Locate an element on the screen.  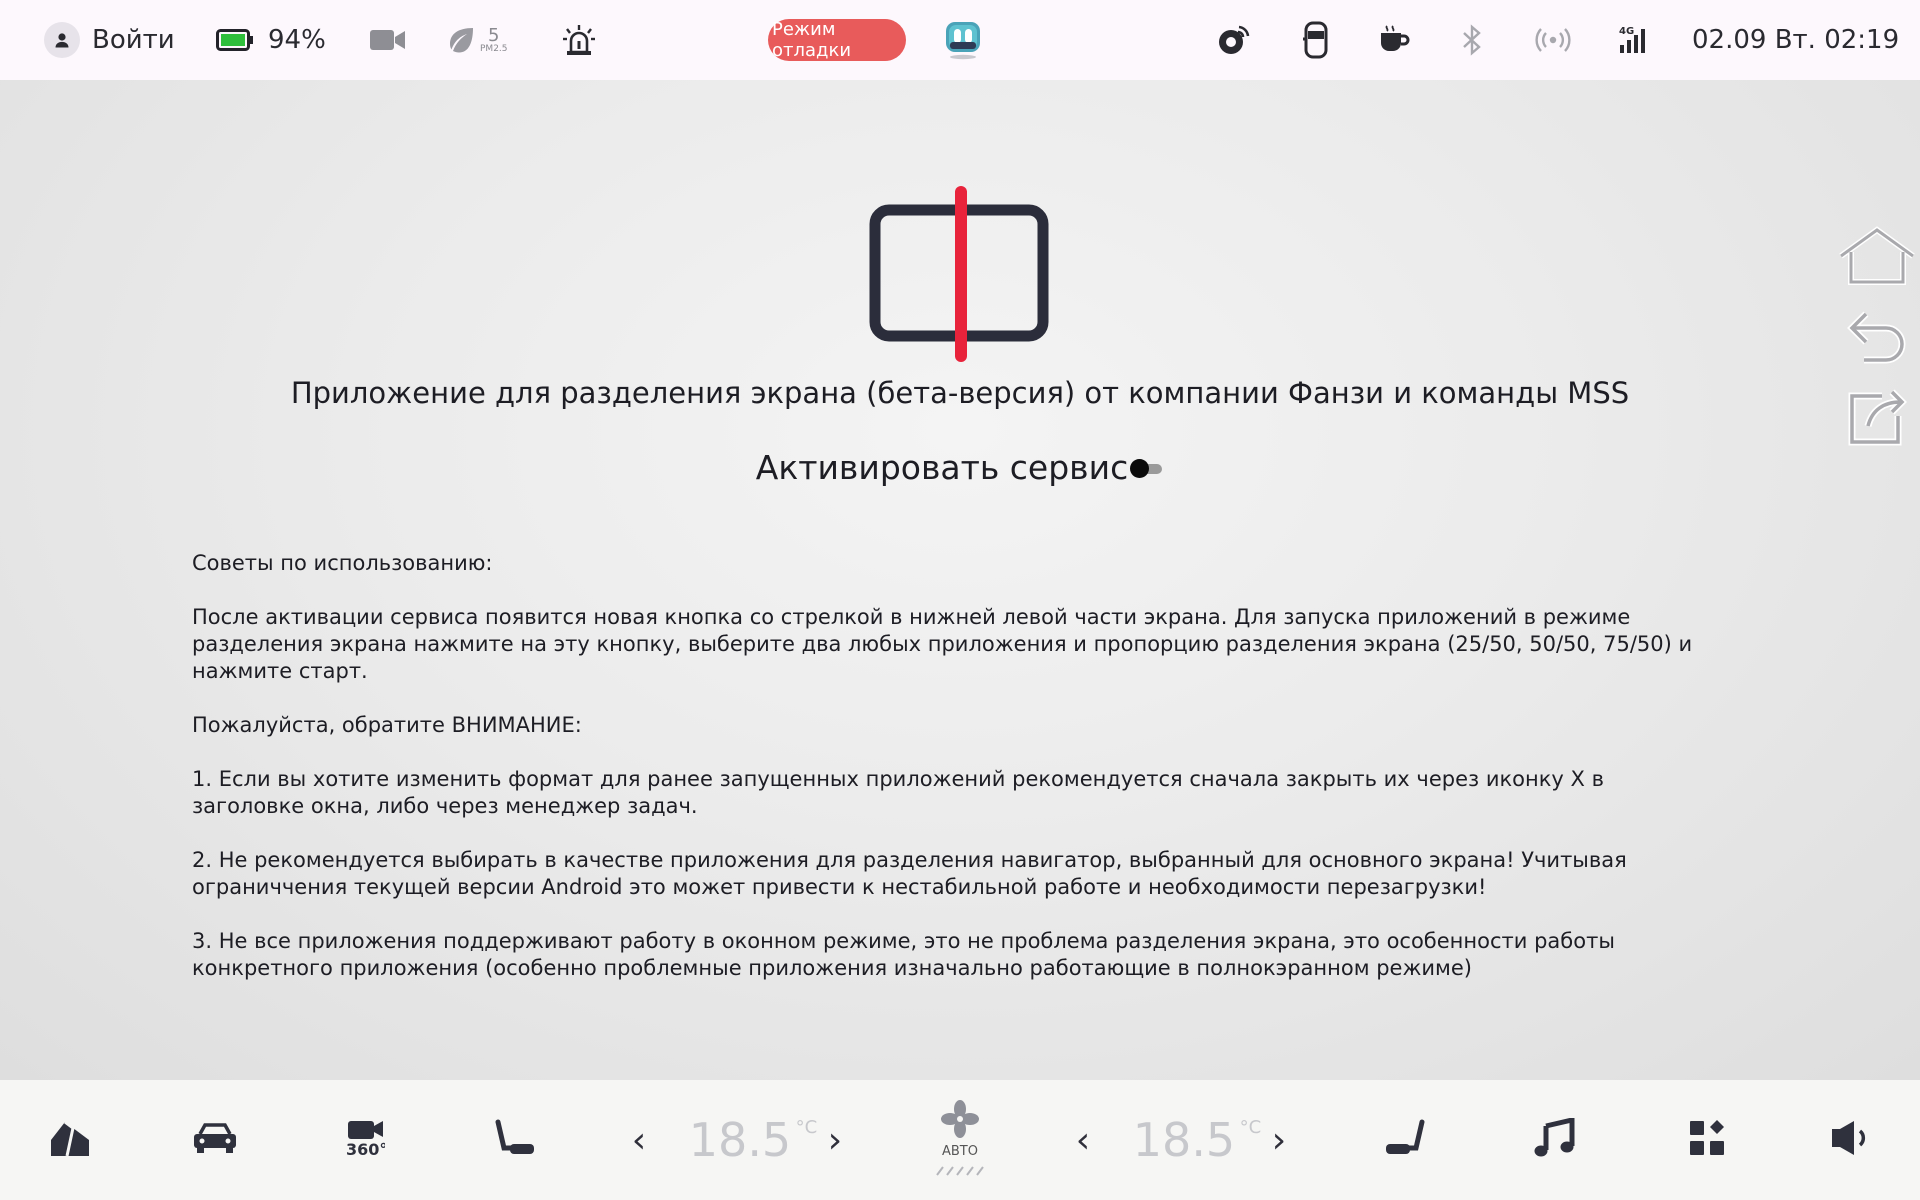
left-temperature: 18.5 °C is located at coordinates (749, 1140).